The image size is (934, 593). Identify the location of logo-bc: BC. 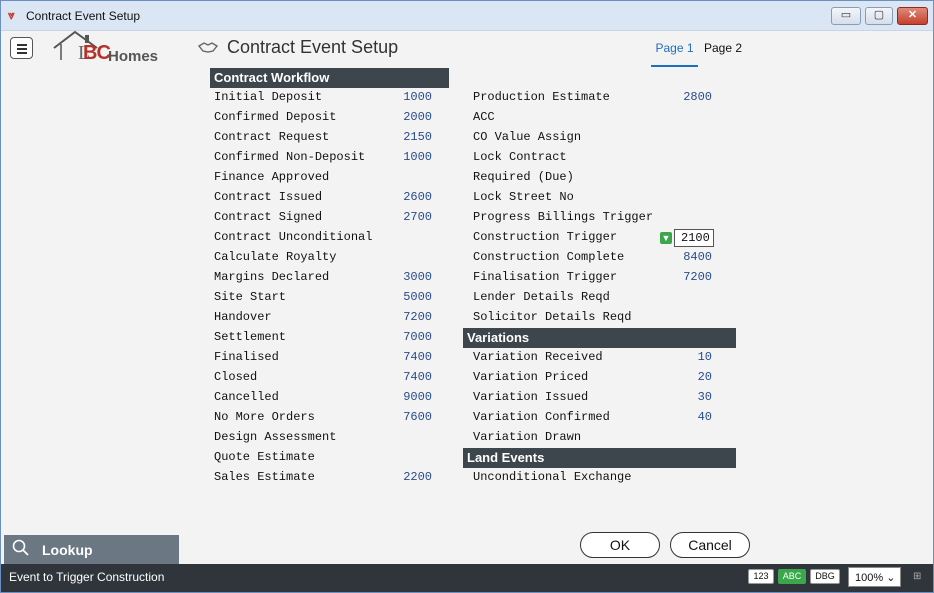
(97, 53).